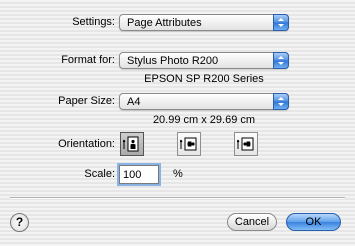 The image size is (355, 246). I want to click on settings-popup-value: Page Attributes, so click(164, 23).